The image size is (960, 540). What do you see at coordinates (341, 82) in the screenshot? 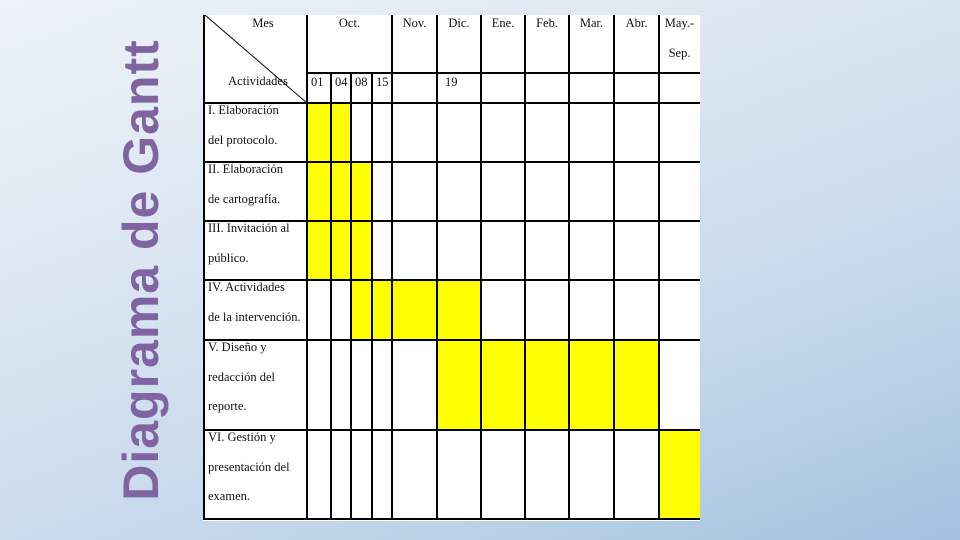
I see `sub-date-label: 04` at bounding box center [341, 82].